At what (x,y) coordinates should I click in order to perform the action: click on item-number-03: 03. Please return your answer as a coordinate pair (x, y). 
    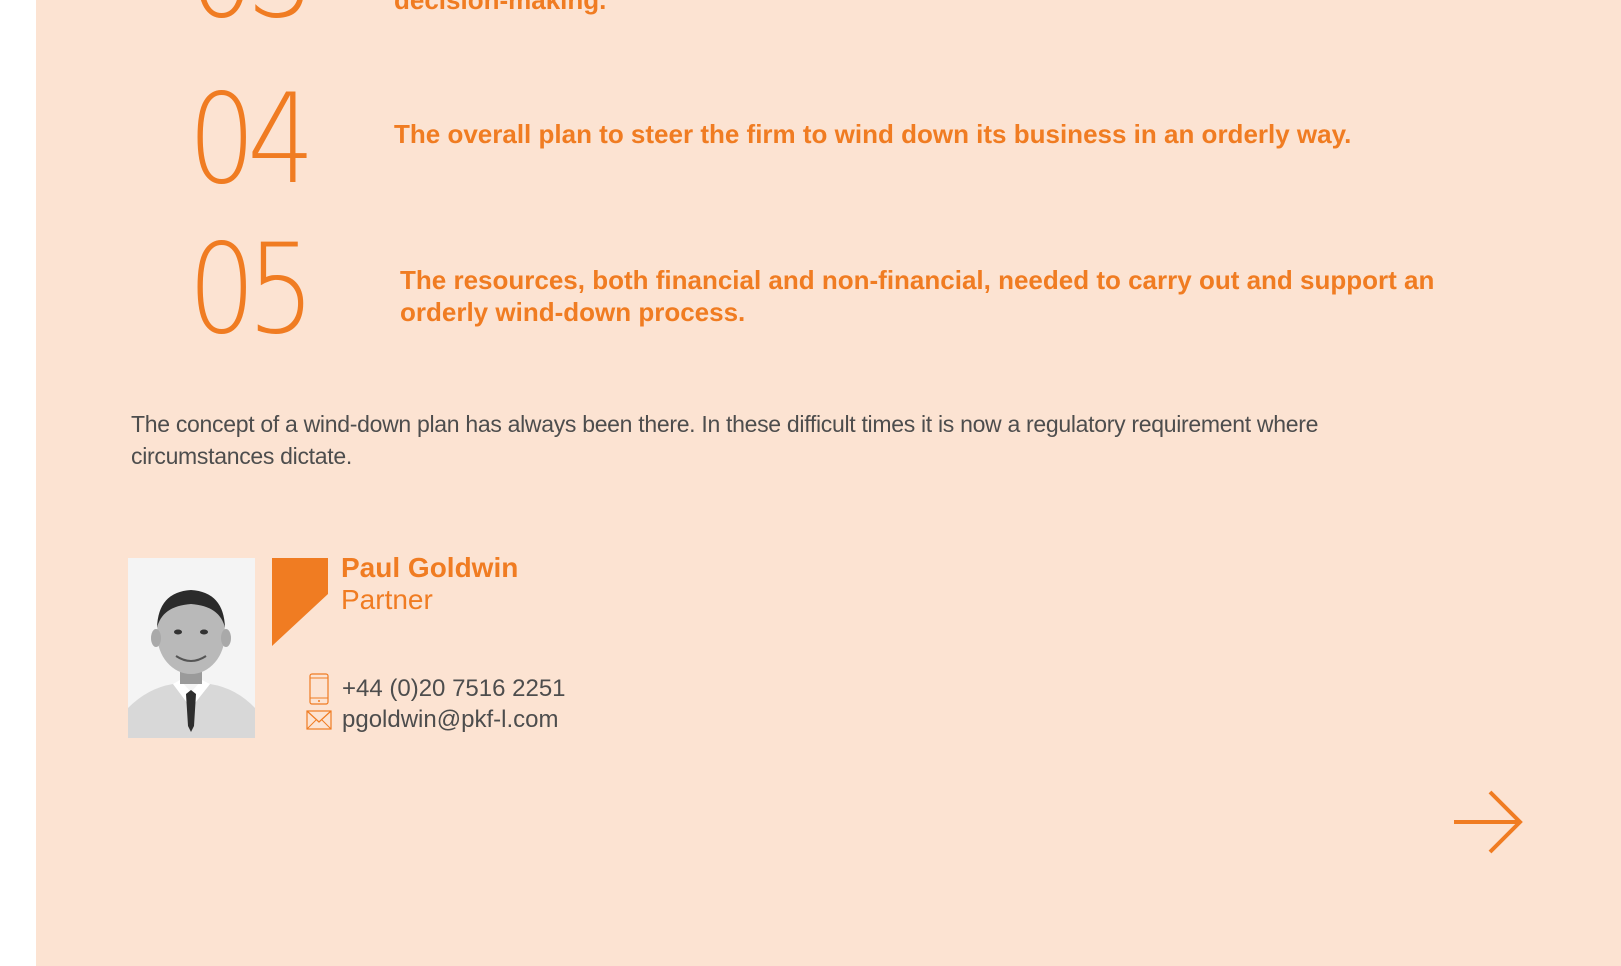
    Looking at the image, I should click on (251, 18).